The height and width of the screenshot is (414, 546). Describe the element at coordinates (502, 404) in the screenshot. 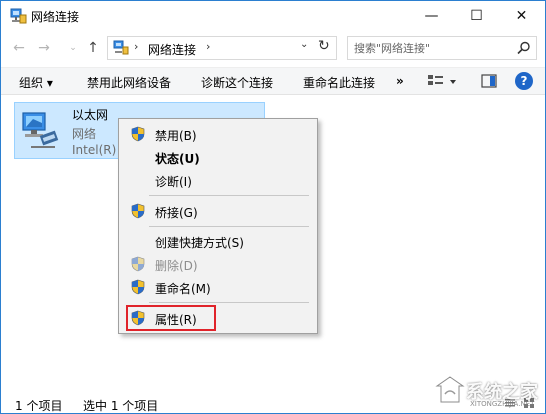

I see `watermark-subtext: XITONGZHIJIA.NET` at that location.